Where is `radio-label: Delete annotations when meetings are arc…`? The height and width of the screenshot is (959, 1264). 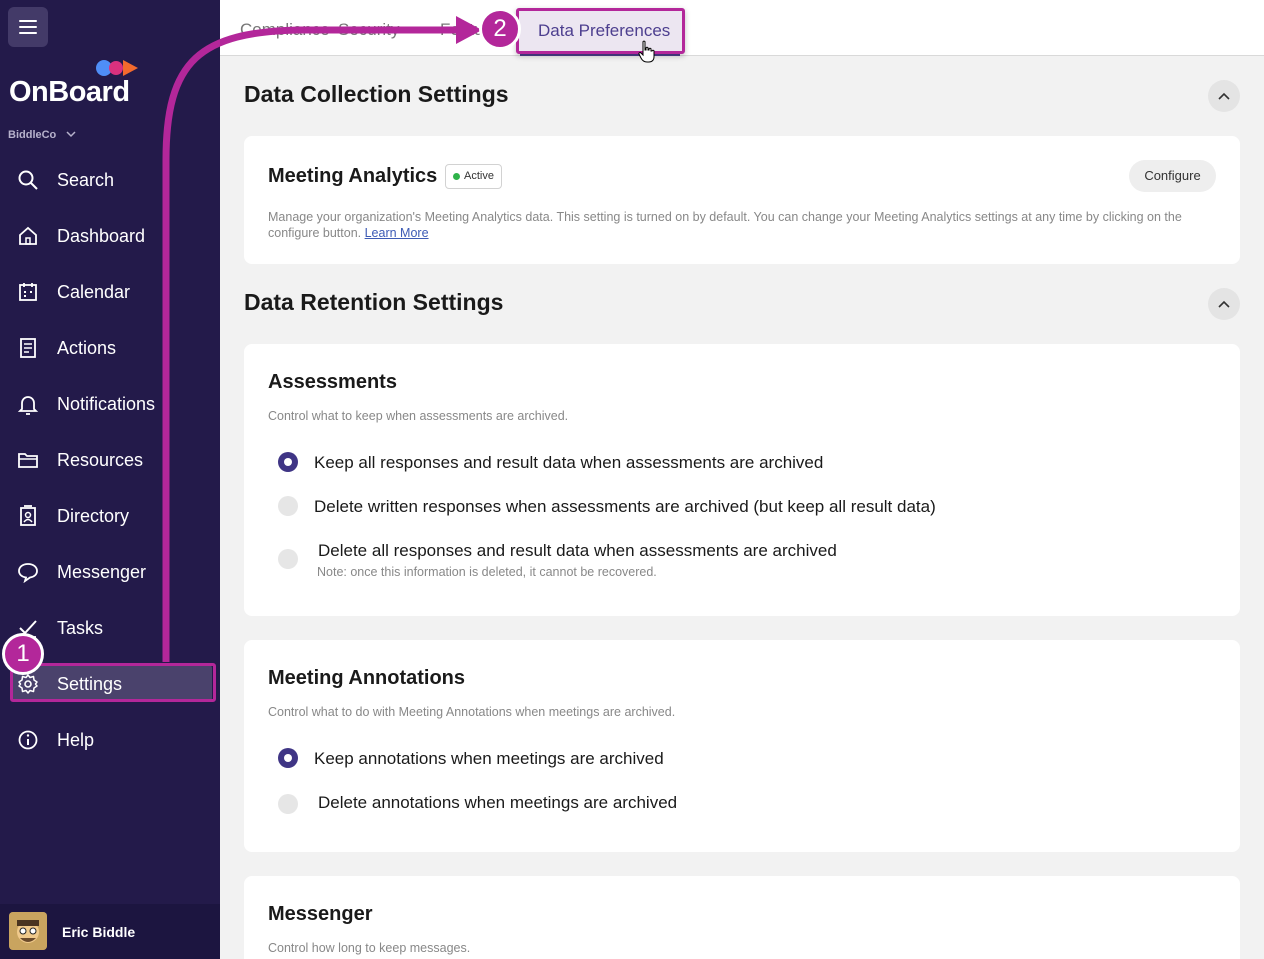 radio-label: Delete annotations when meetings are arc… is located at coordinates (498, 802).